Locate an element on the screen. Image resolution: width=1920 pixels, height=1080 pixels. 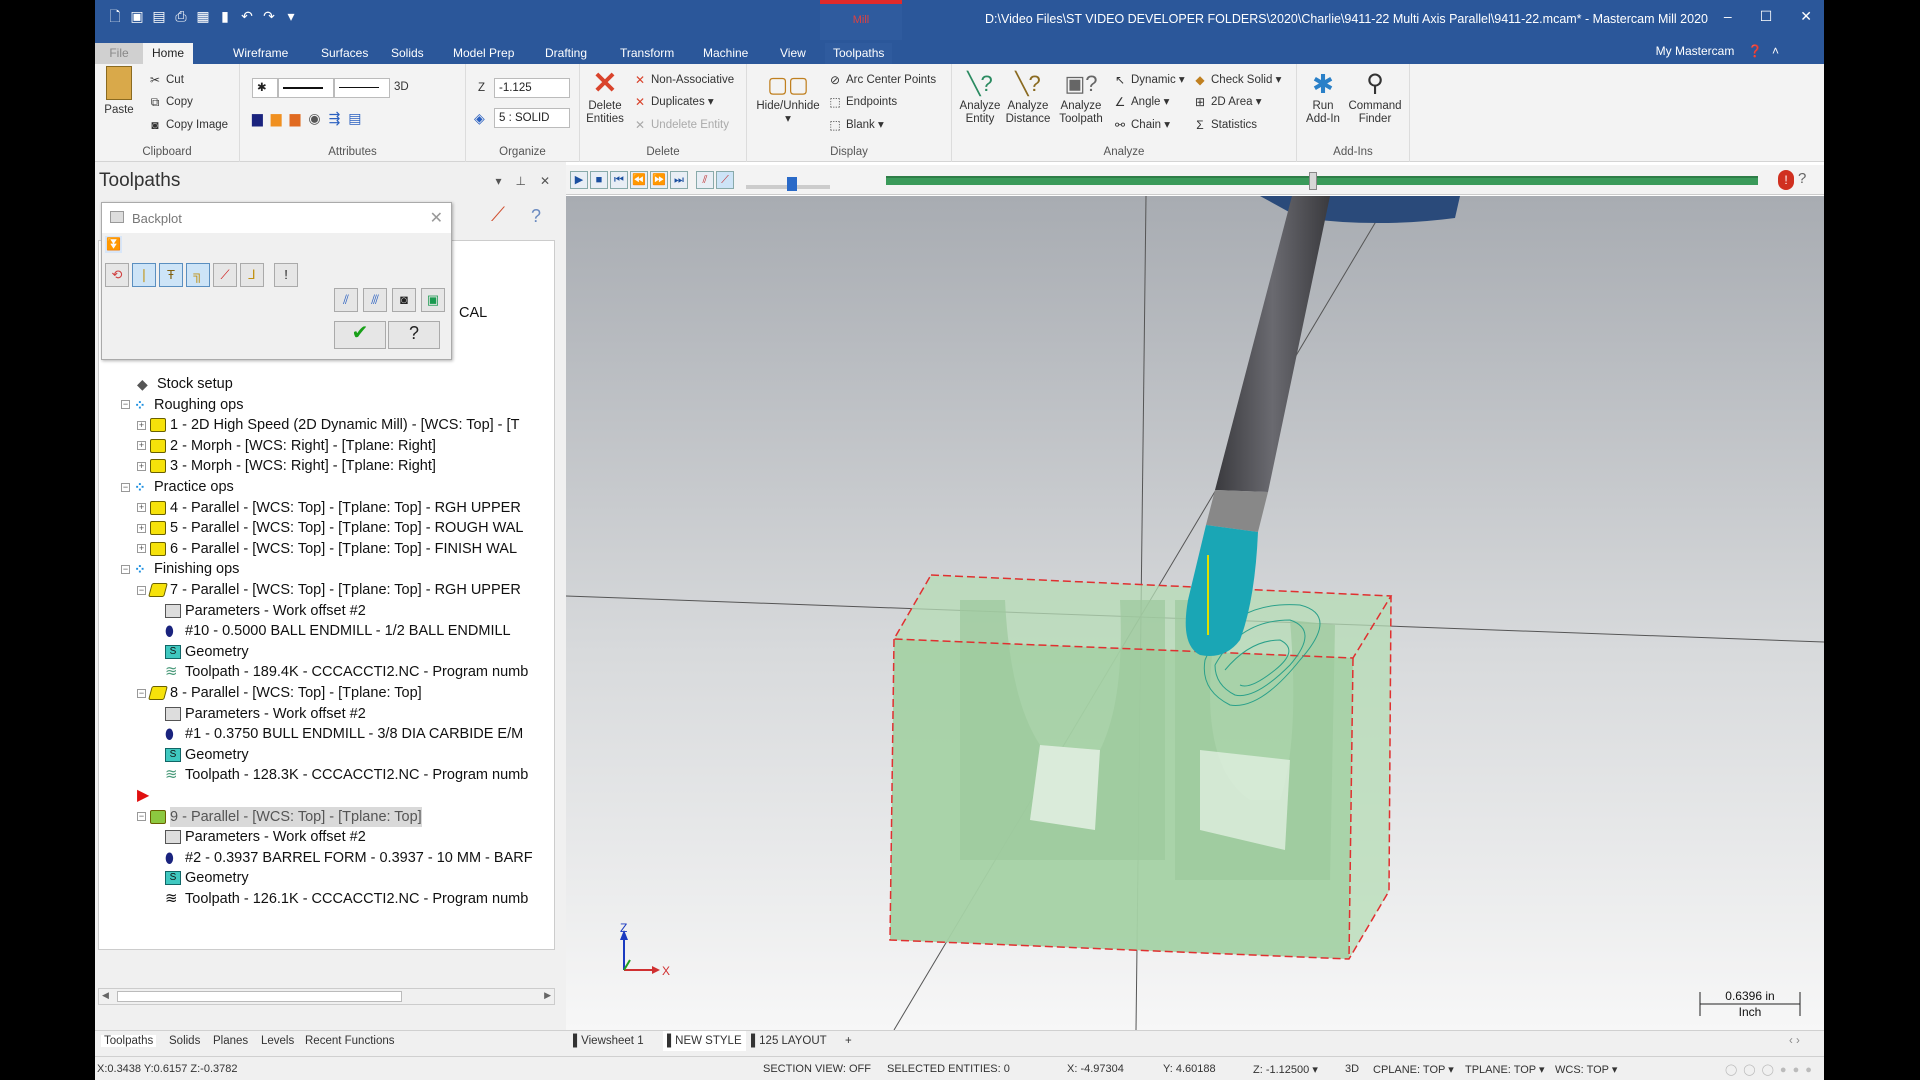
tab-drafting: Drafting is located at coordinates (566, 53).